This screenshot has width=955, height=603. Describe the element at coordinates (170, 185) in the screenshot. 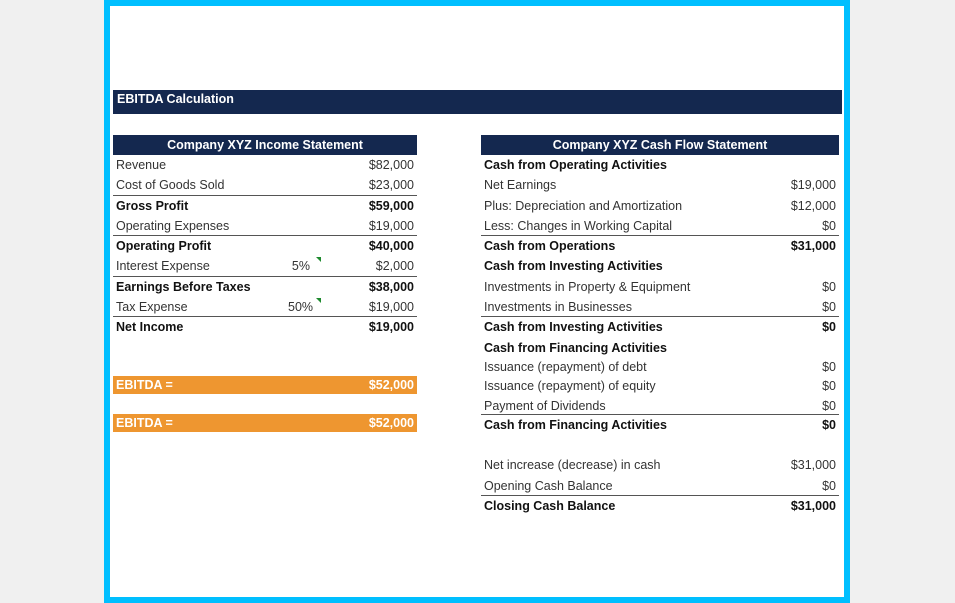

I see `row-label: Cost of Goods Sold` at that location.